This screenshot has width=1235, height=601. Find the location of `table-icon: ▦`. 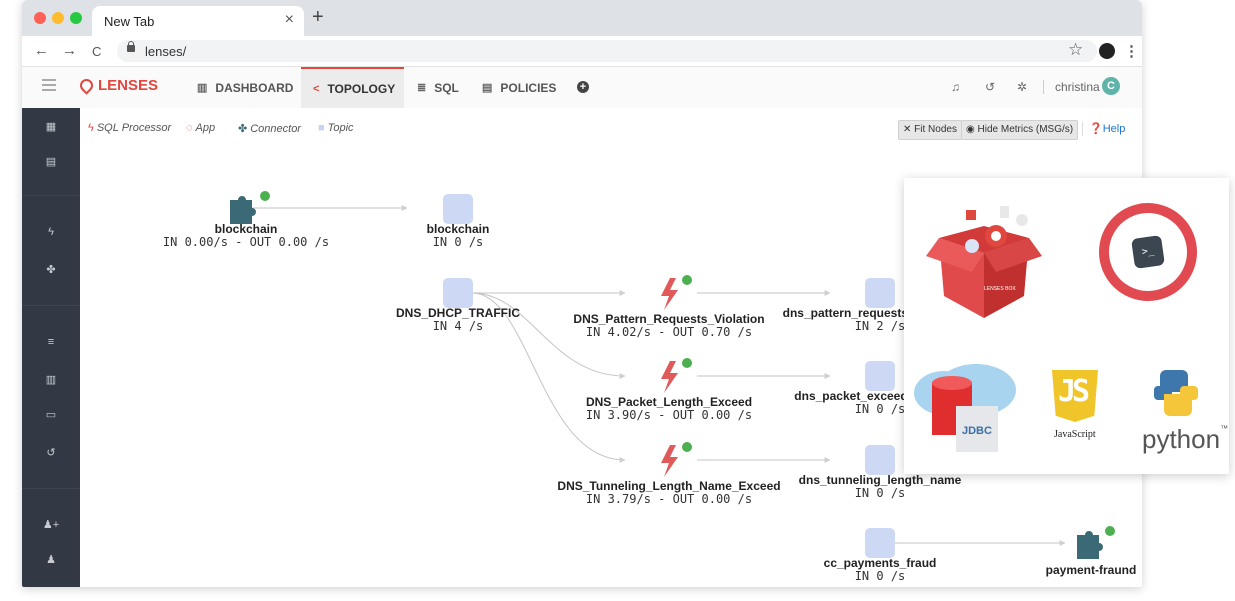

table-icon: ▦ is located at coordinates (51, 126).